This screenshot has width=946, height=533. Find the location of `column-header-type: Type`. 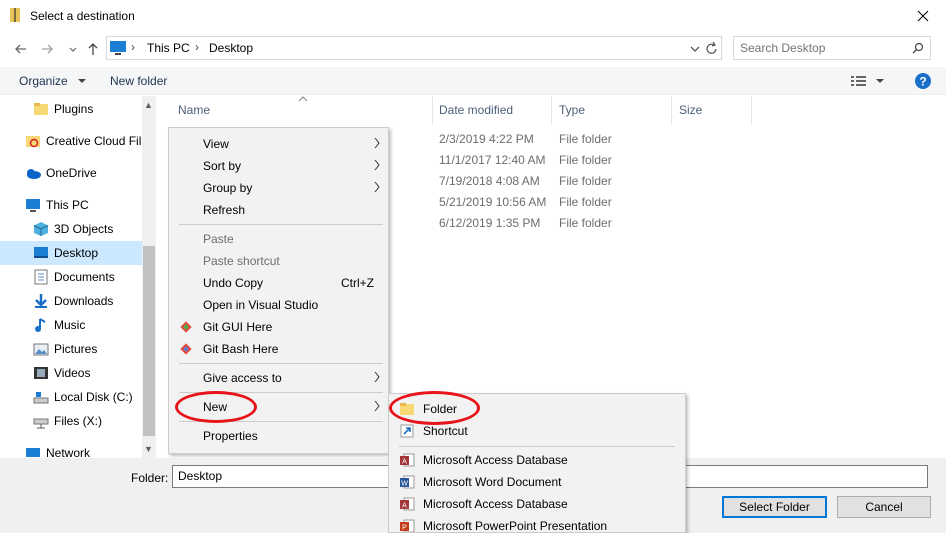

column-header-type: Type is located at coordinates (572, 110).